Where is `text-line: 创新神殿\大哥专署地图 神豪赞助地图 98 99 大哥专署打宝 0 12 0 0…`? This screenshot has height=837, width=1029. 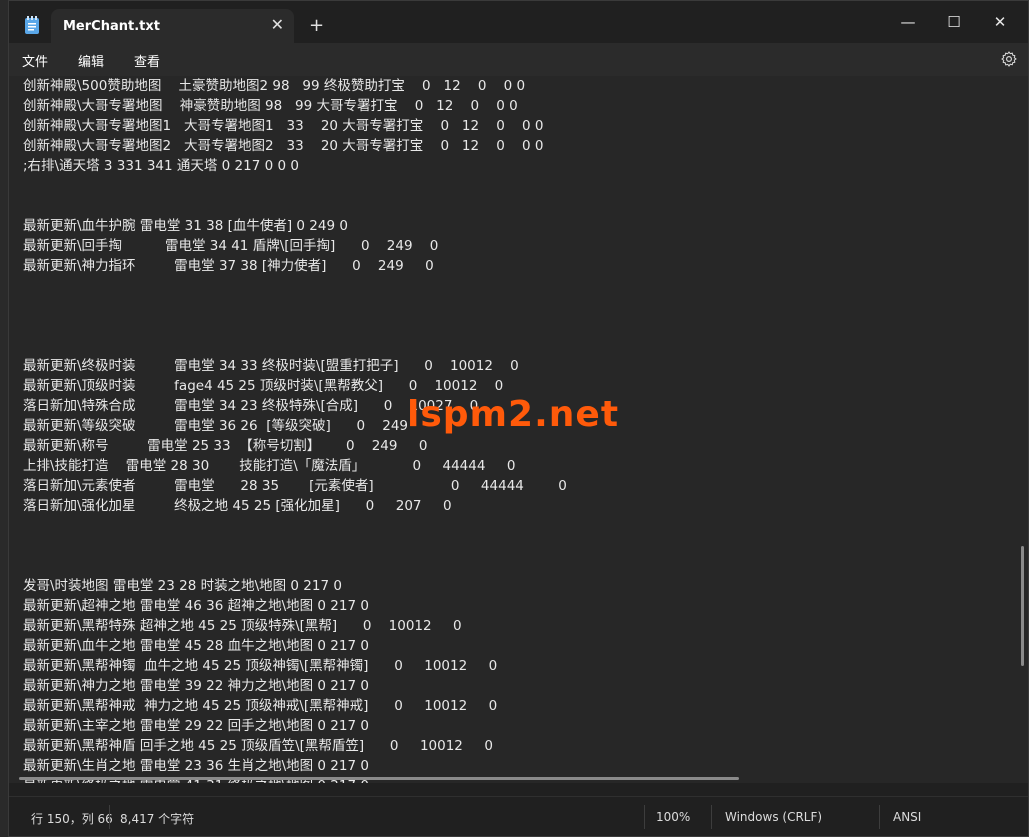 text-line: 创新神殿\大哥专署地图 神豪赞助地图 98 99 大哥专署打宝 0 12 0 0… is located at coordinates (270, 106).